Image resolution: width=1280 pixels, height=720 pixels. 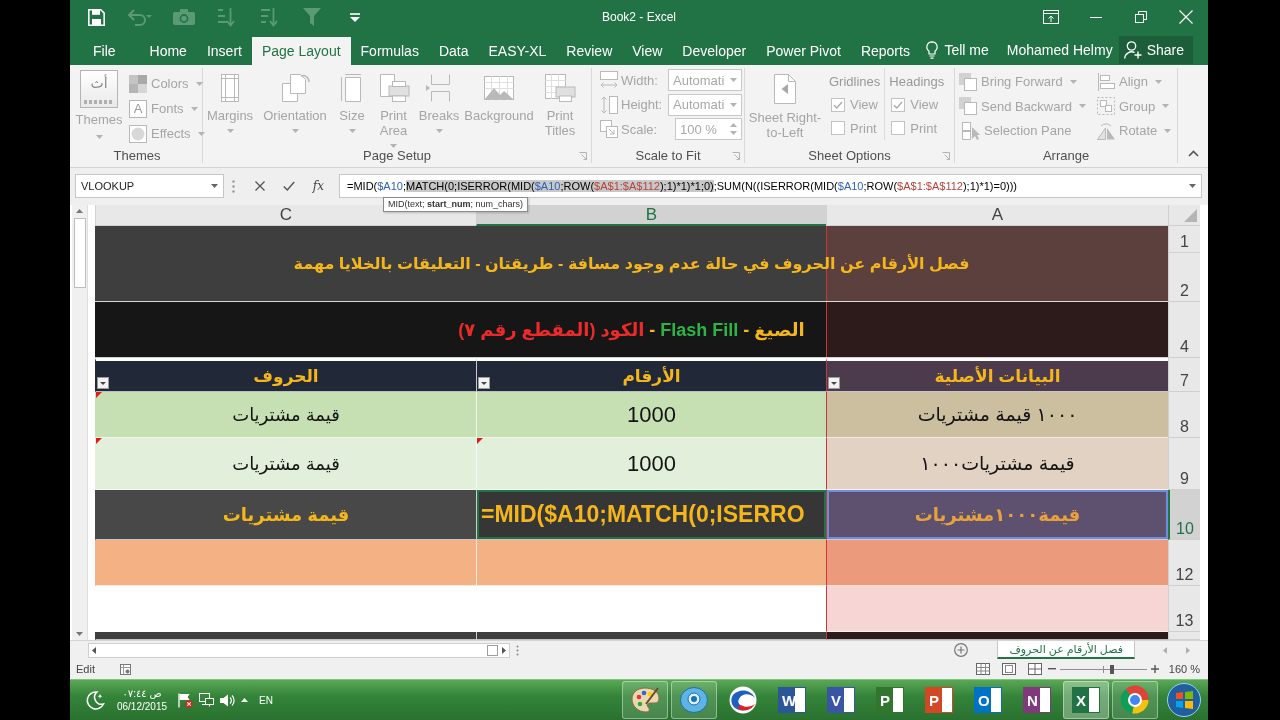 I want to click on column-header: A, so click(x=997, y=215).